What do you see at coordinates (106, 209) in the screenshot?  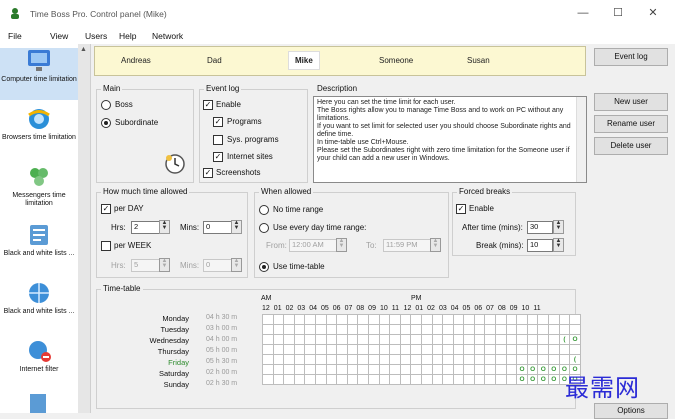 I see `per-day-checkbox: ✓` at bounding box center [106, 209].